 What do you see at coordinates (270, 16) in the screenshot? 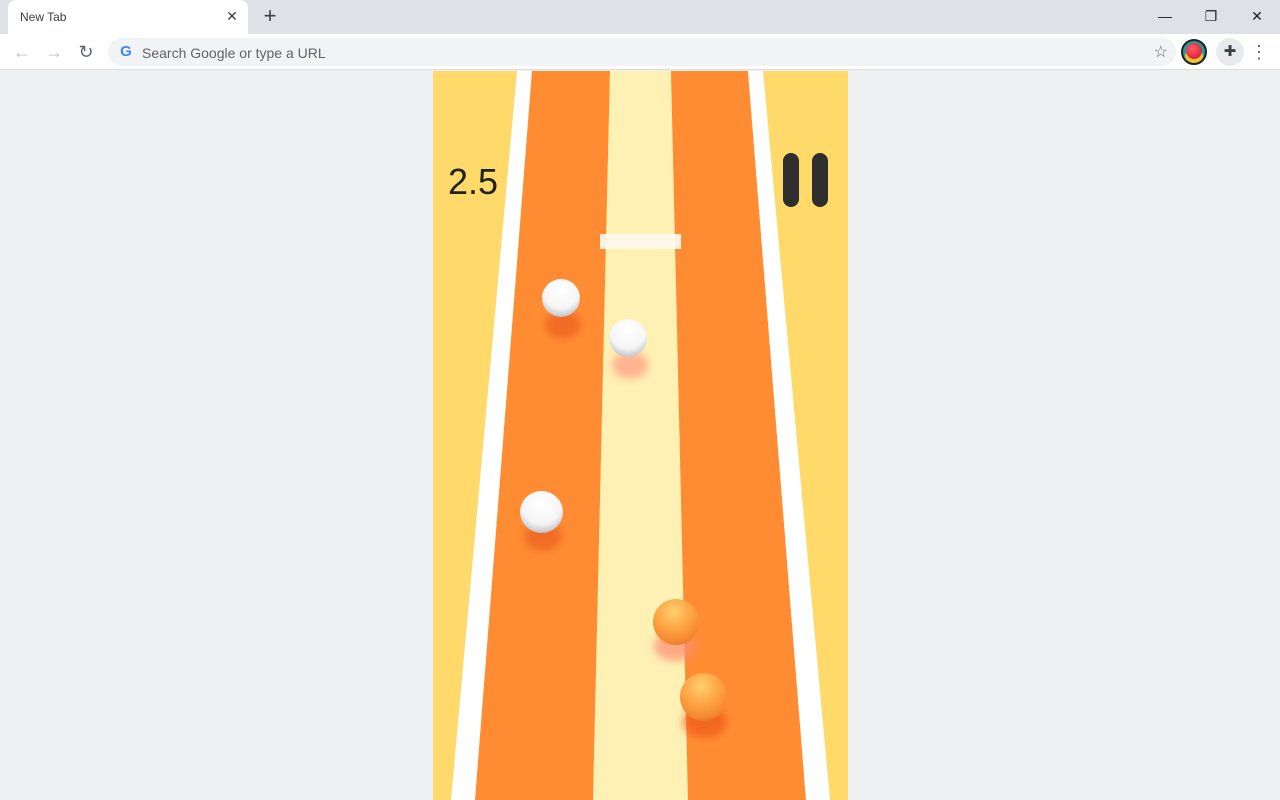
I see `new-tab-button: +` at bounding box center [270, 16].